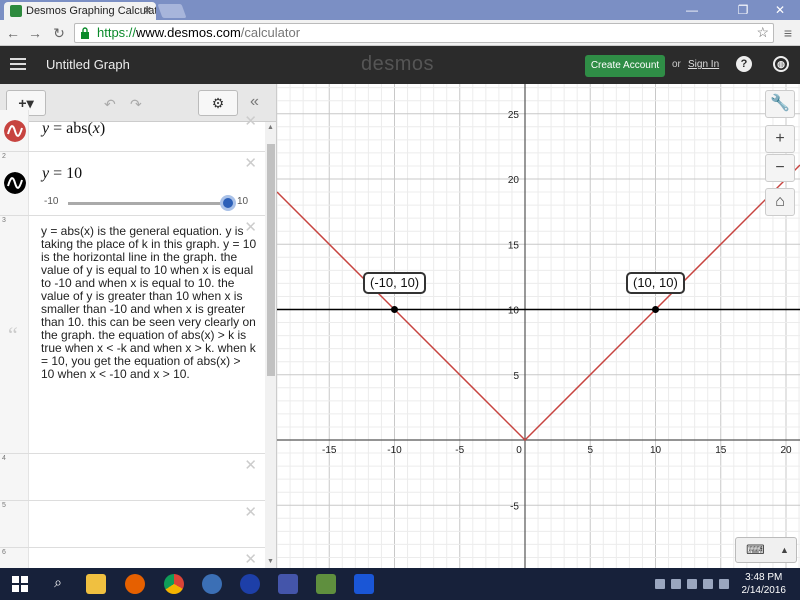 Image resolution: width=800 pixels, height=600 pixels. What do you see at coordinates (762, 32) in the screenshot?
I see `bookmark-star-icon: ☆` at bounding box center [762, 32].